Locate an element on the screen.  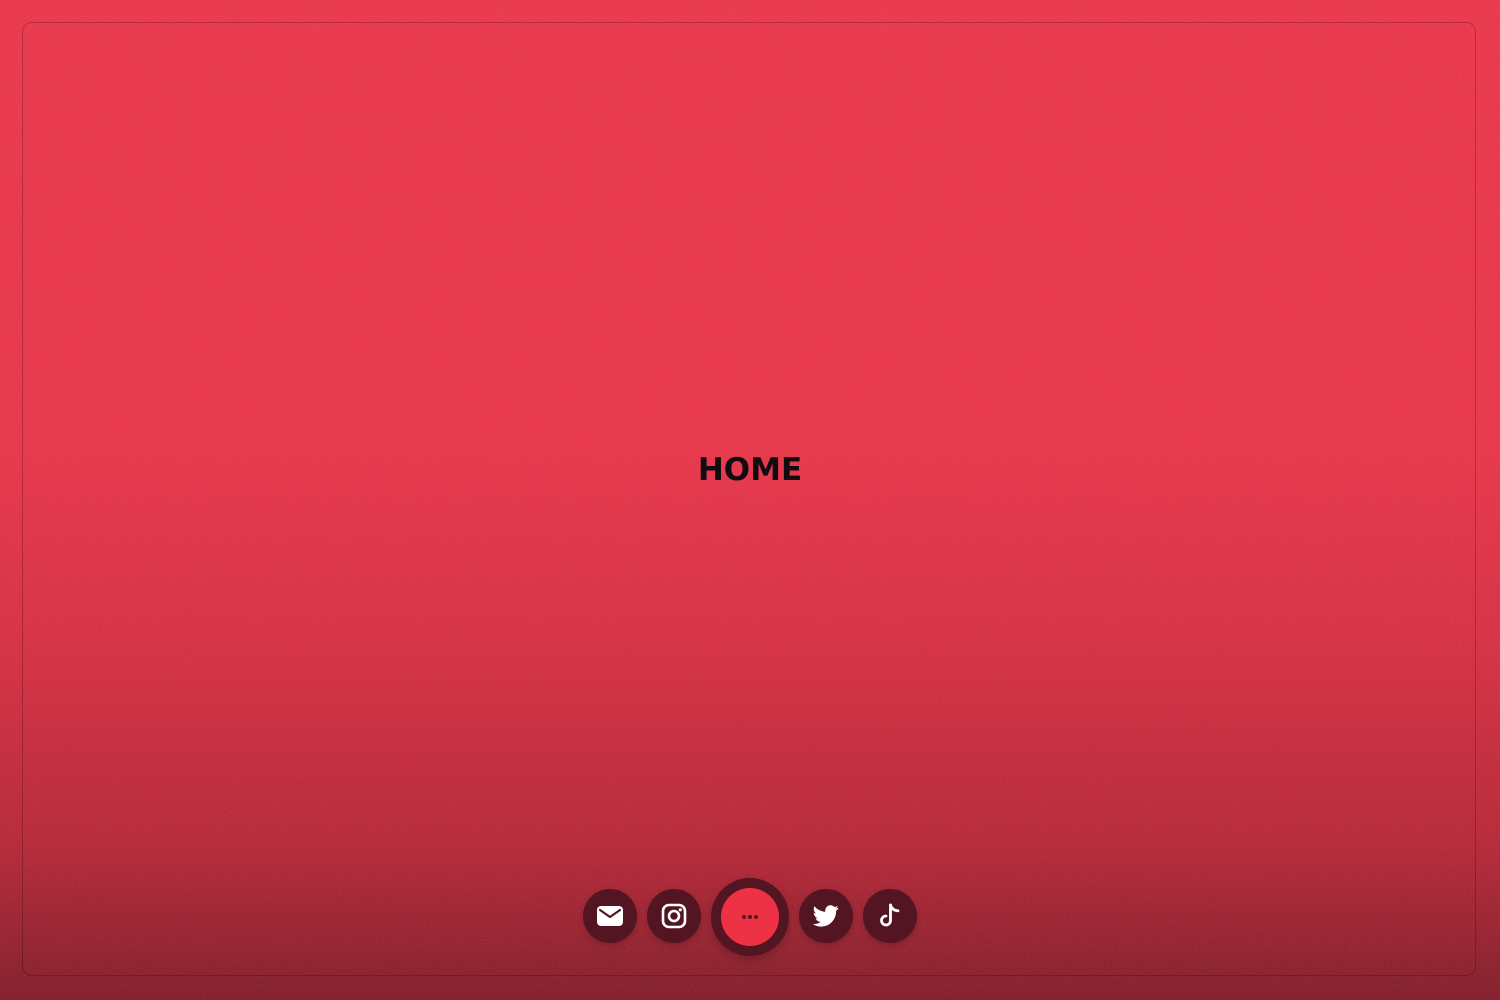
twitter-button is located at coordinates (826, 916).